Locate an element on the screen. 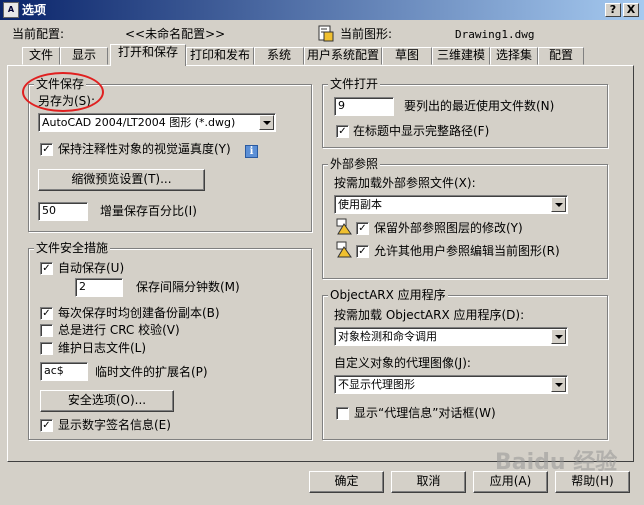 The height and width of the screenshot is (505, 644). recent-files-label: 要列出的最近使用文件数(N) is located at coordinates (479, 106).